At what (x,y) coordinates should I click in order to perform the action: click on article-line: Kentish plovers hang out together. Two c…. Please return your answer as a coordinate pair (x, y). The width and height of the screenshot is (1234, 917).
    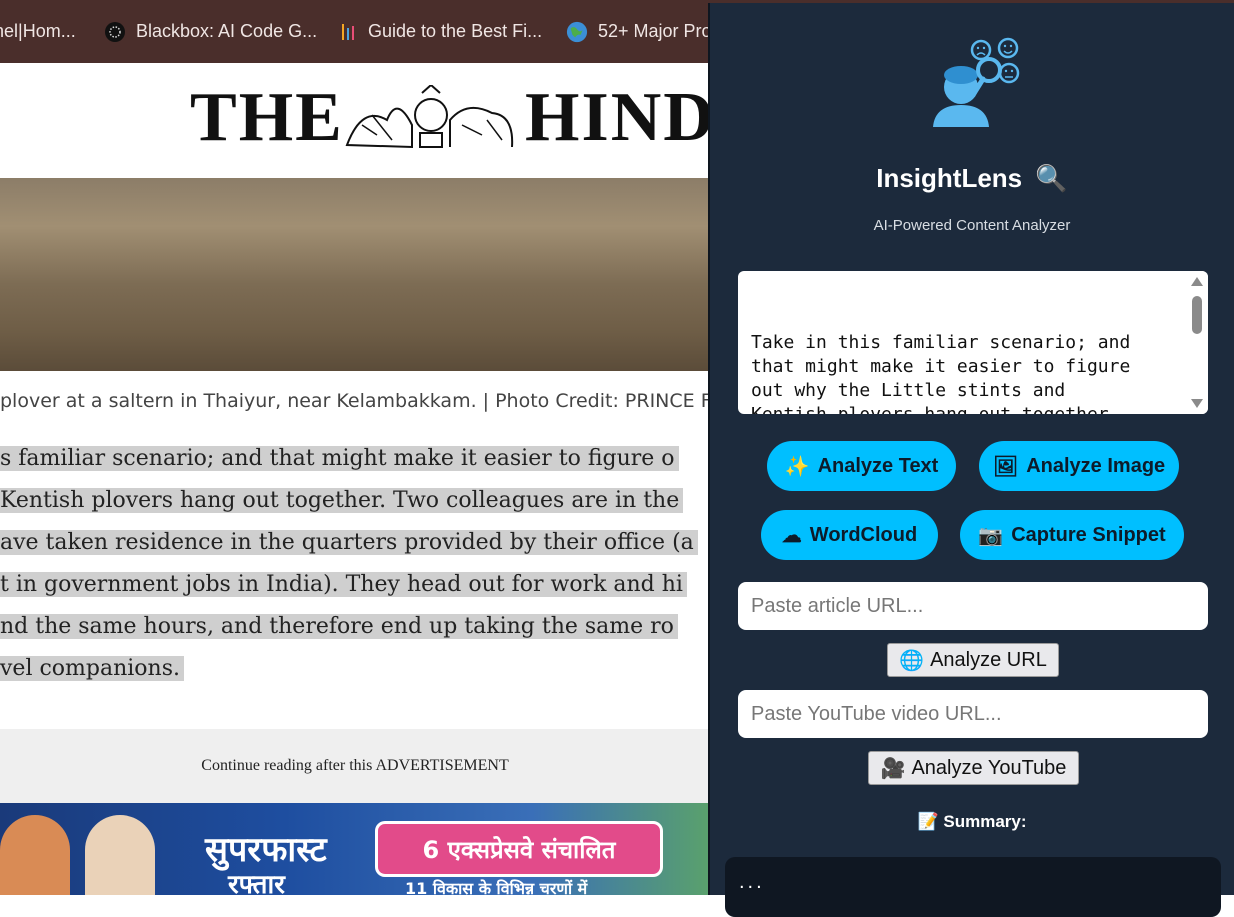
    Looking at the image, I should click on (355, 501).